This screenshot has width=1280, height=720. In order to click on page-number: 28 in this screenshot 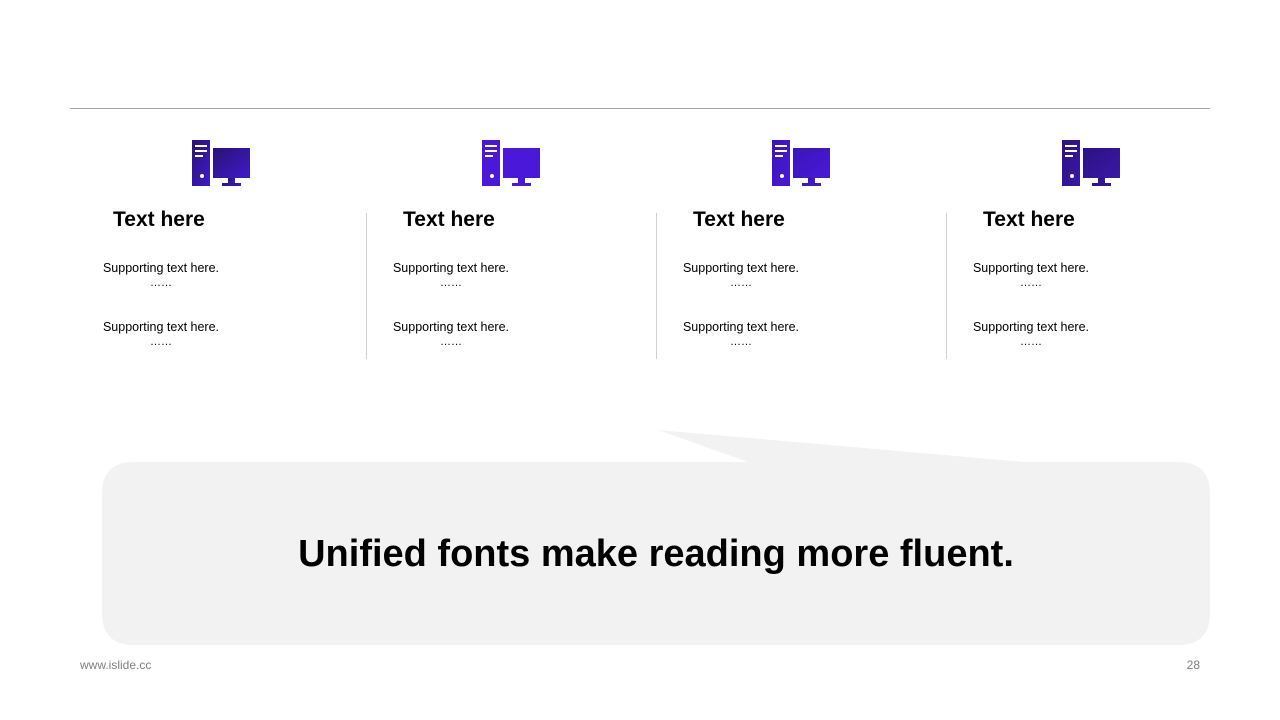, I will do `click(1193, 665)`.